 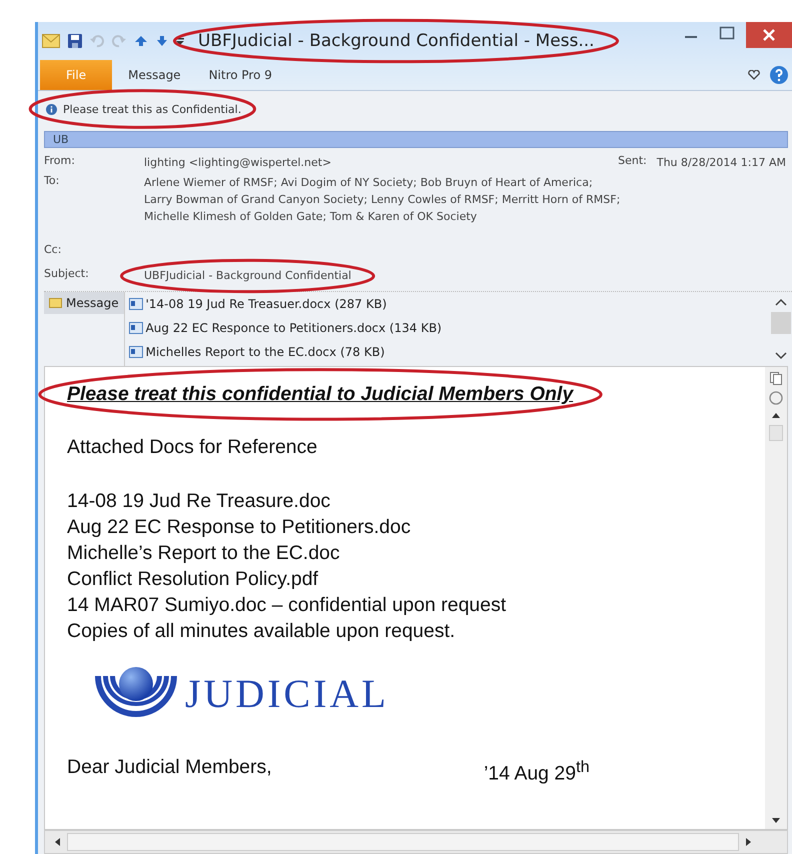 What do you see at coordinates (169, 767) in the screenshot?
I see `greeting-text: Dear Judicial Members,` at bounding box center [169, 767].